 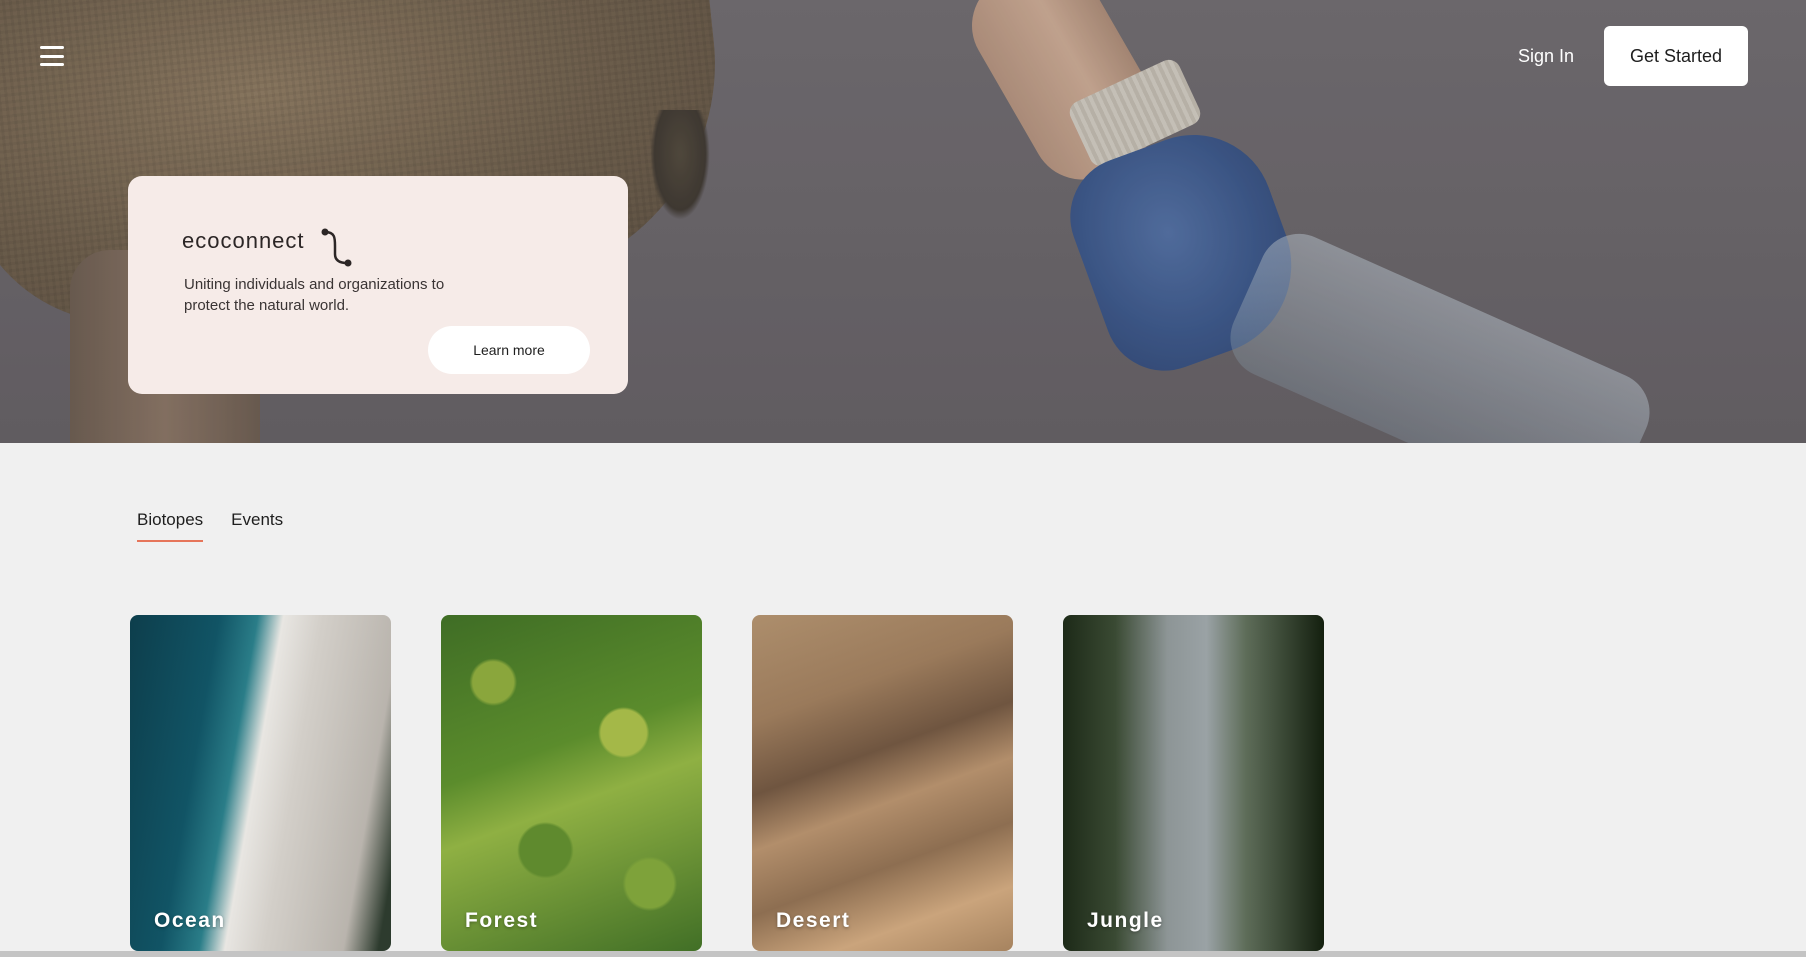 What do you see at coordinates (813, 920) in the screenshot?
I see `biotope-card-label: Desert` at bounding box center [813, 920].